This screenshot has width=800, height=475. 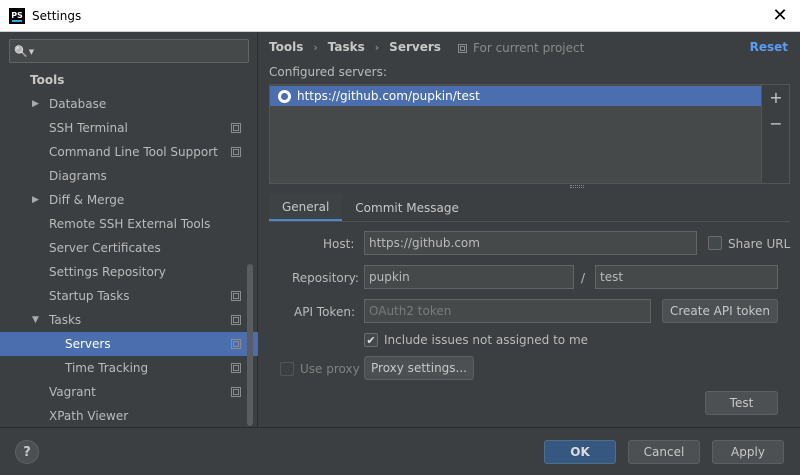 I want to click on sidebar-item-settings-repository: Settings Repository, so click(x=129, y=272).